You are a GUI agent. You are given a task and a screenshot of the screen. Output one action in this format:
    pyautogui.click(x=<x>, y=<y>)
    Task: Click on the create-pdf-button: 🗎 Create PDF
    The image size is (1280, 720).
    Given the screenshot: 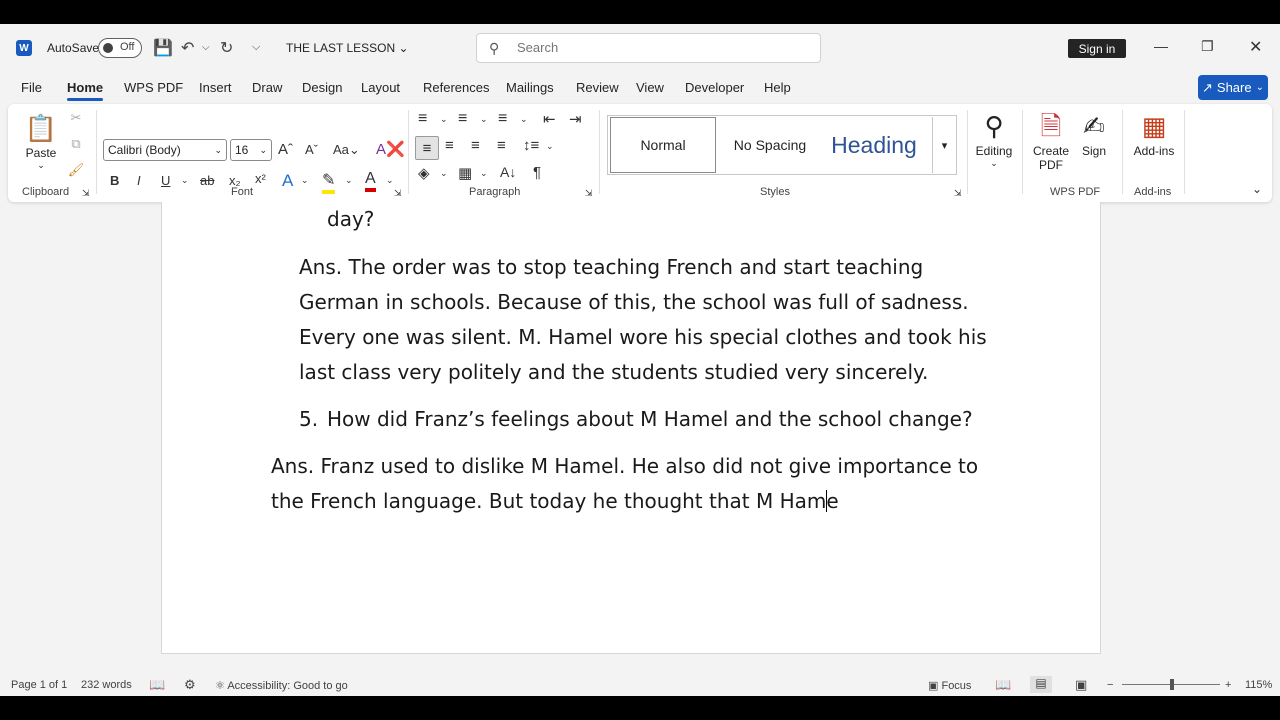 What is the action you would take?
    pyautogui.click(x=1051, y=140)
    